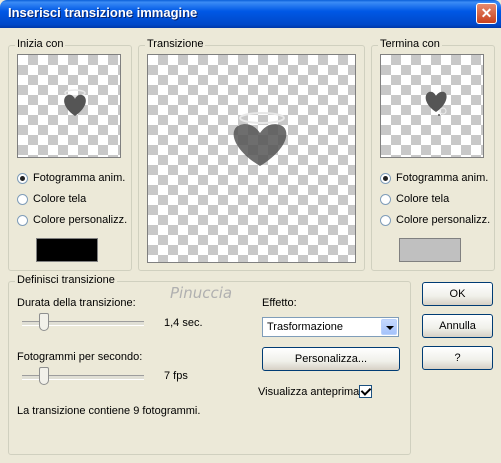 Image resolution: width=501 pixels, height=463 pixels. I want to click on frame-count-info: La transizione contiene 9 fotogrammi., so click(109, 411).